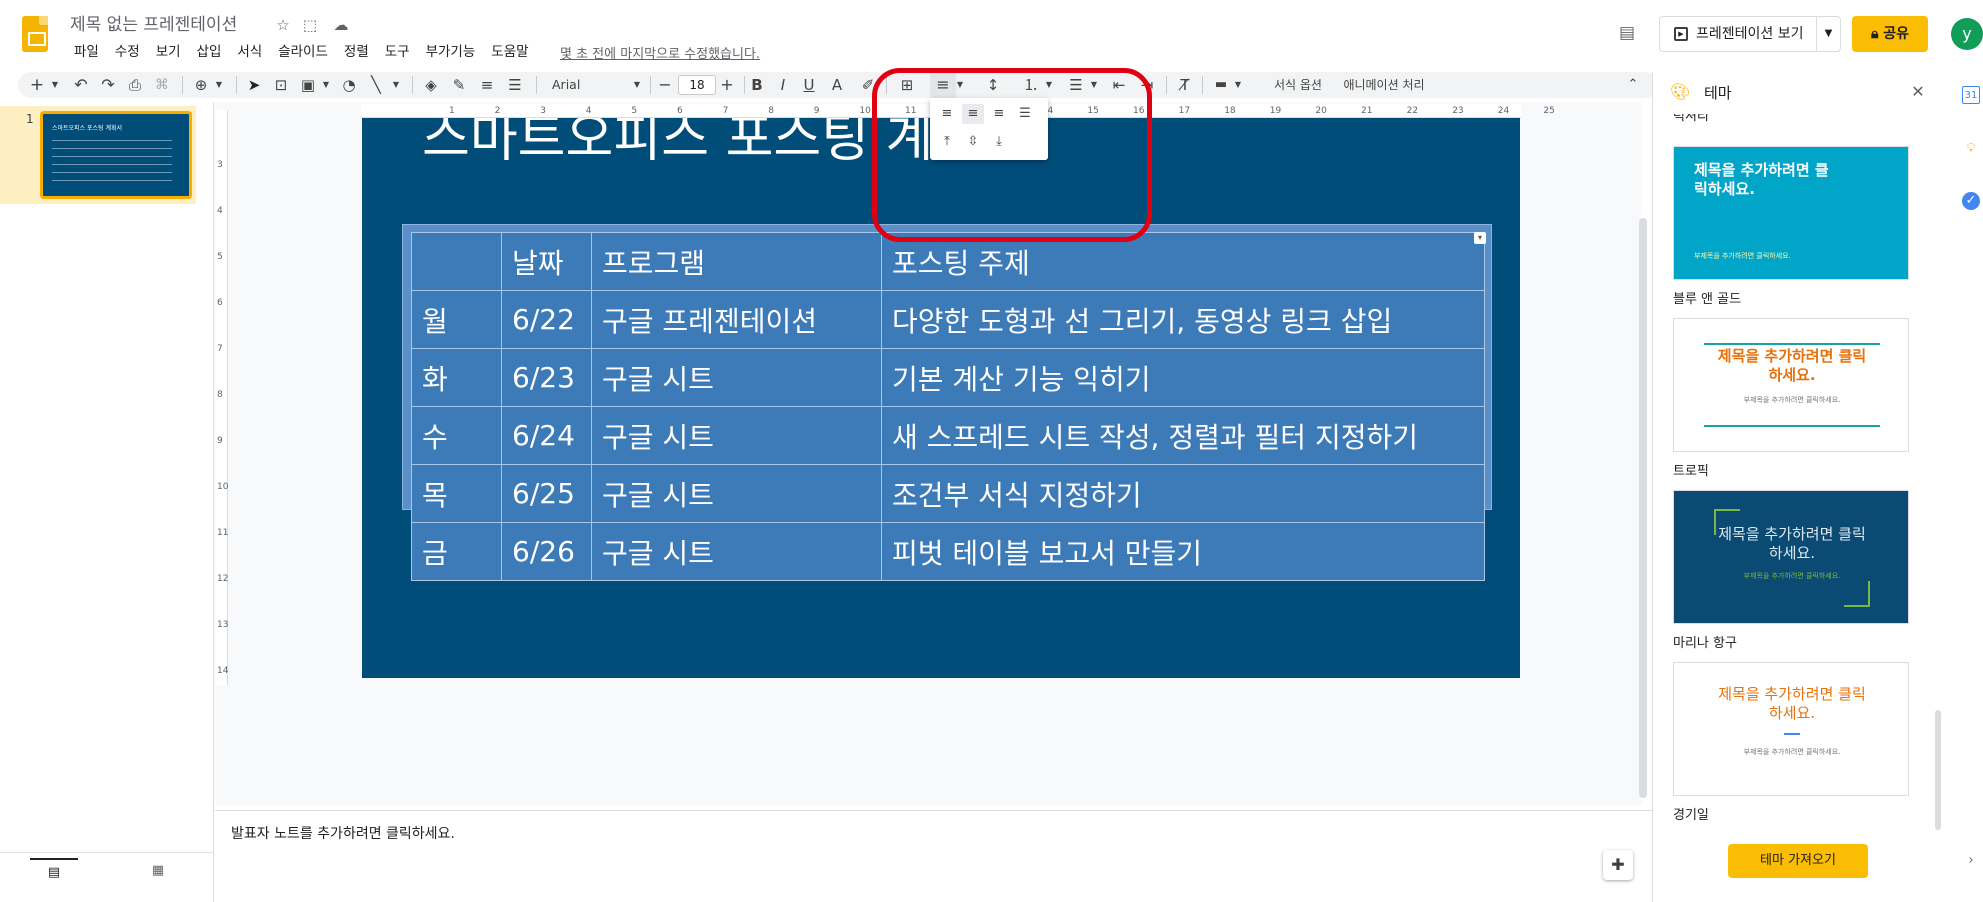 The image size is (1983, 902). Describe the element at coordinates (396, 85) in the screenshot. I see `line-dropdown-icon: ▼` at that location.